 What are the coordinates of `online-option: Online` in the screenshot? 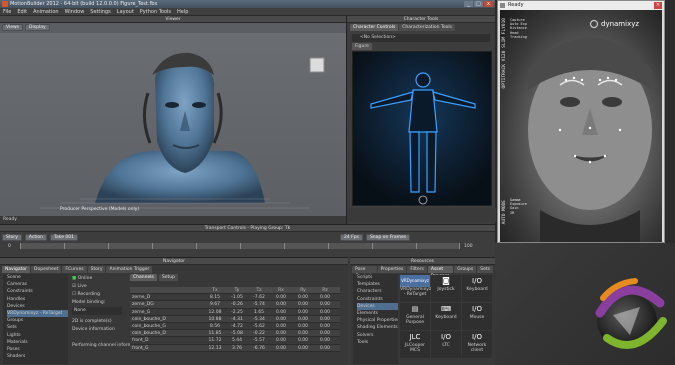 It's located at (85, 278).